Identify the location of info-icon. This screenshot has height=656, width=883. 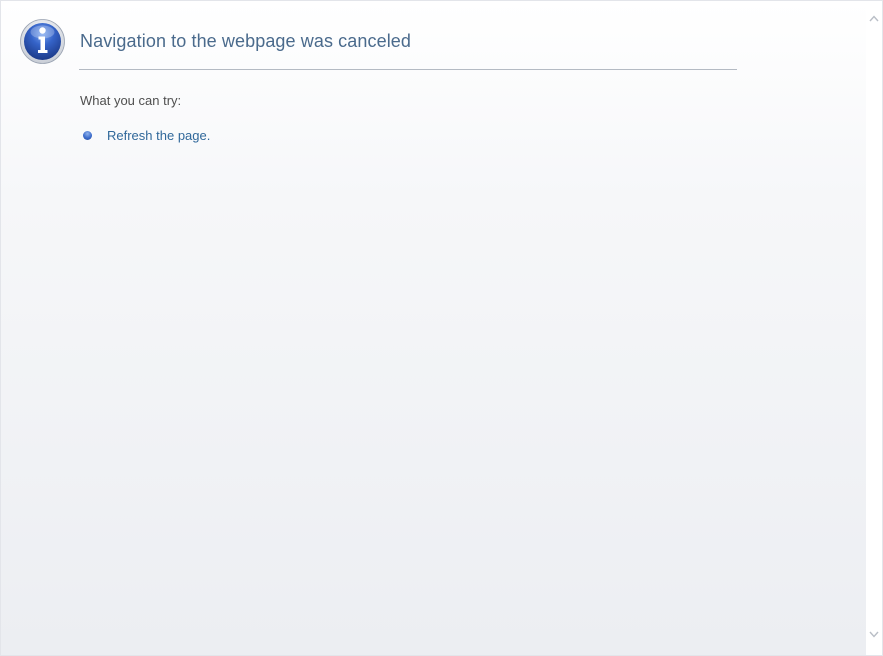
(42, 41).